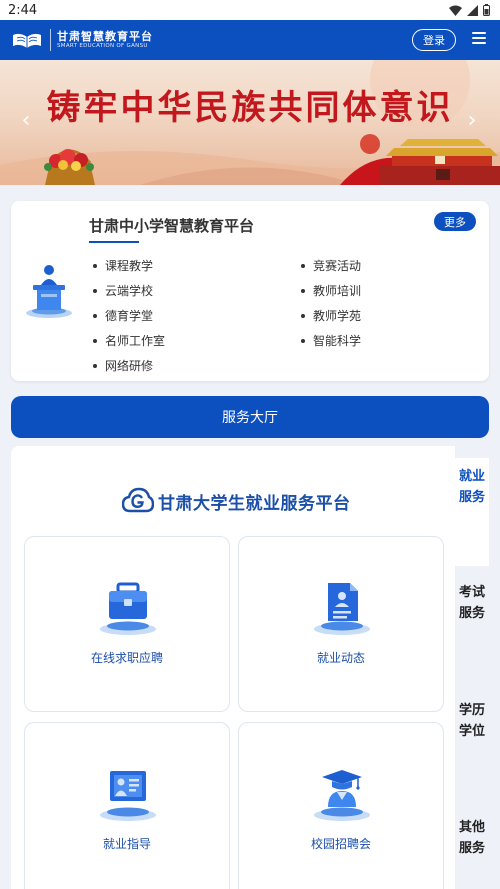 This screenshot has width=500, height=889. I want to click on banner-prev-icon: ‹, so click(26, 120).